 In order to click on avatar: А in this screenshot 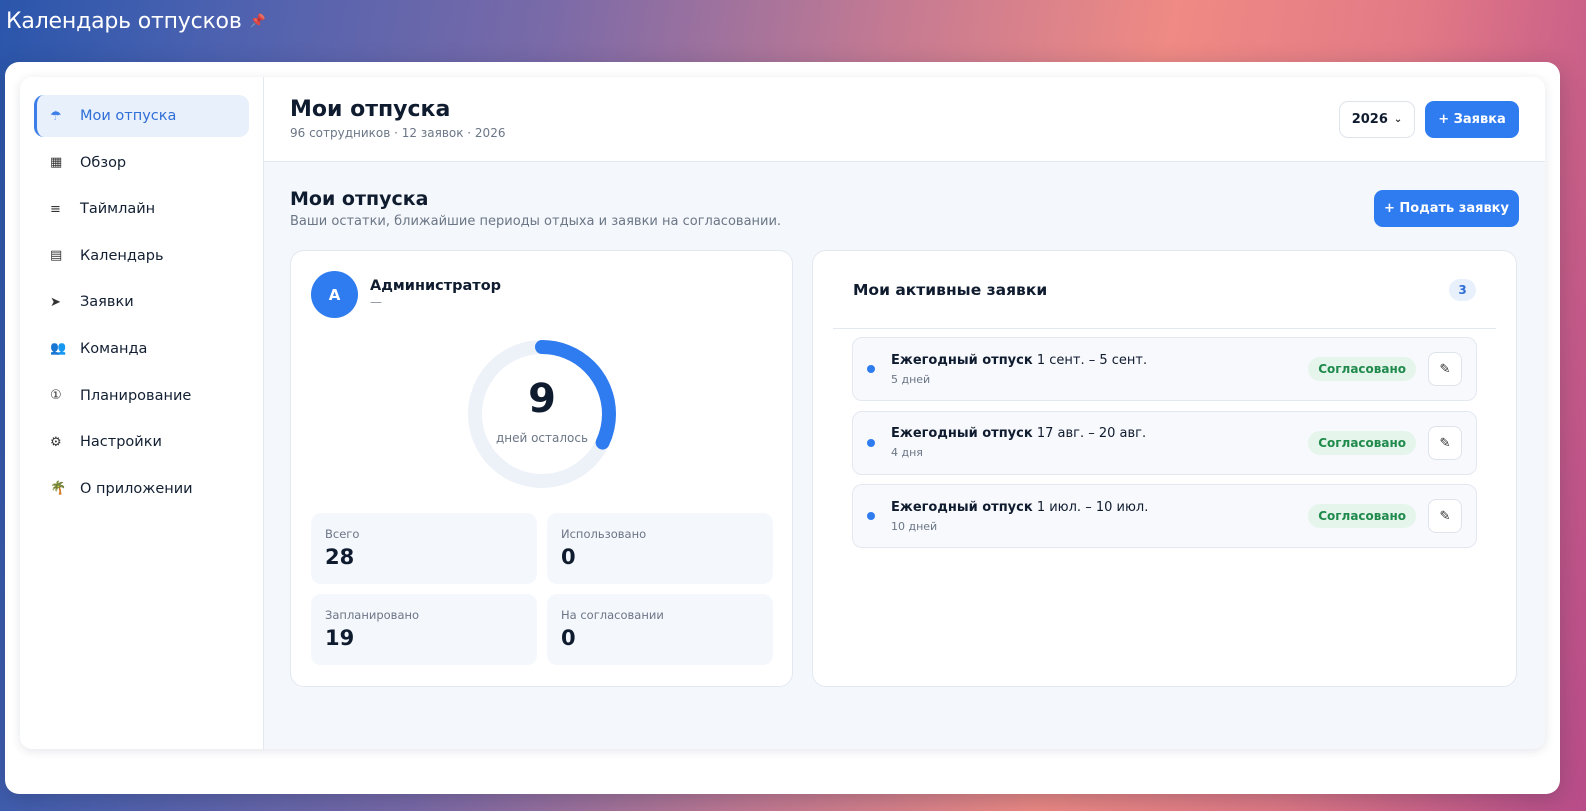, I will do `click(334, 294)`.